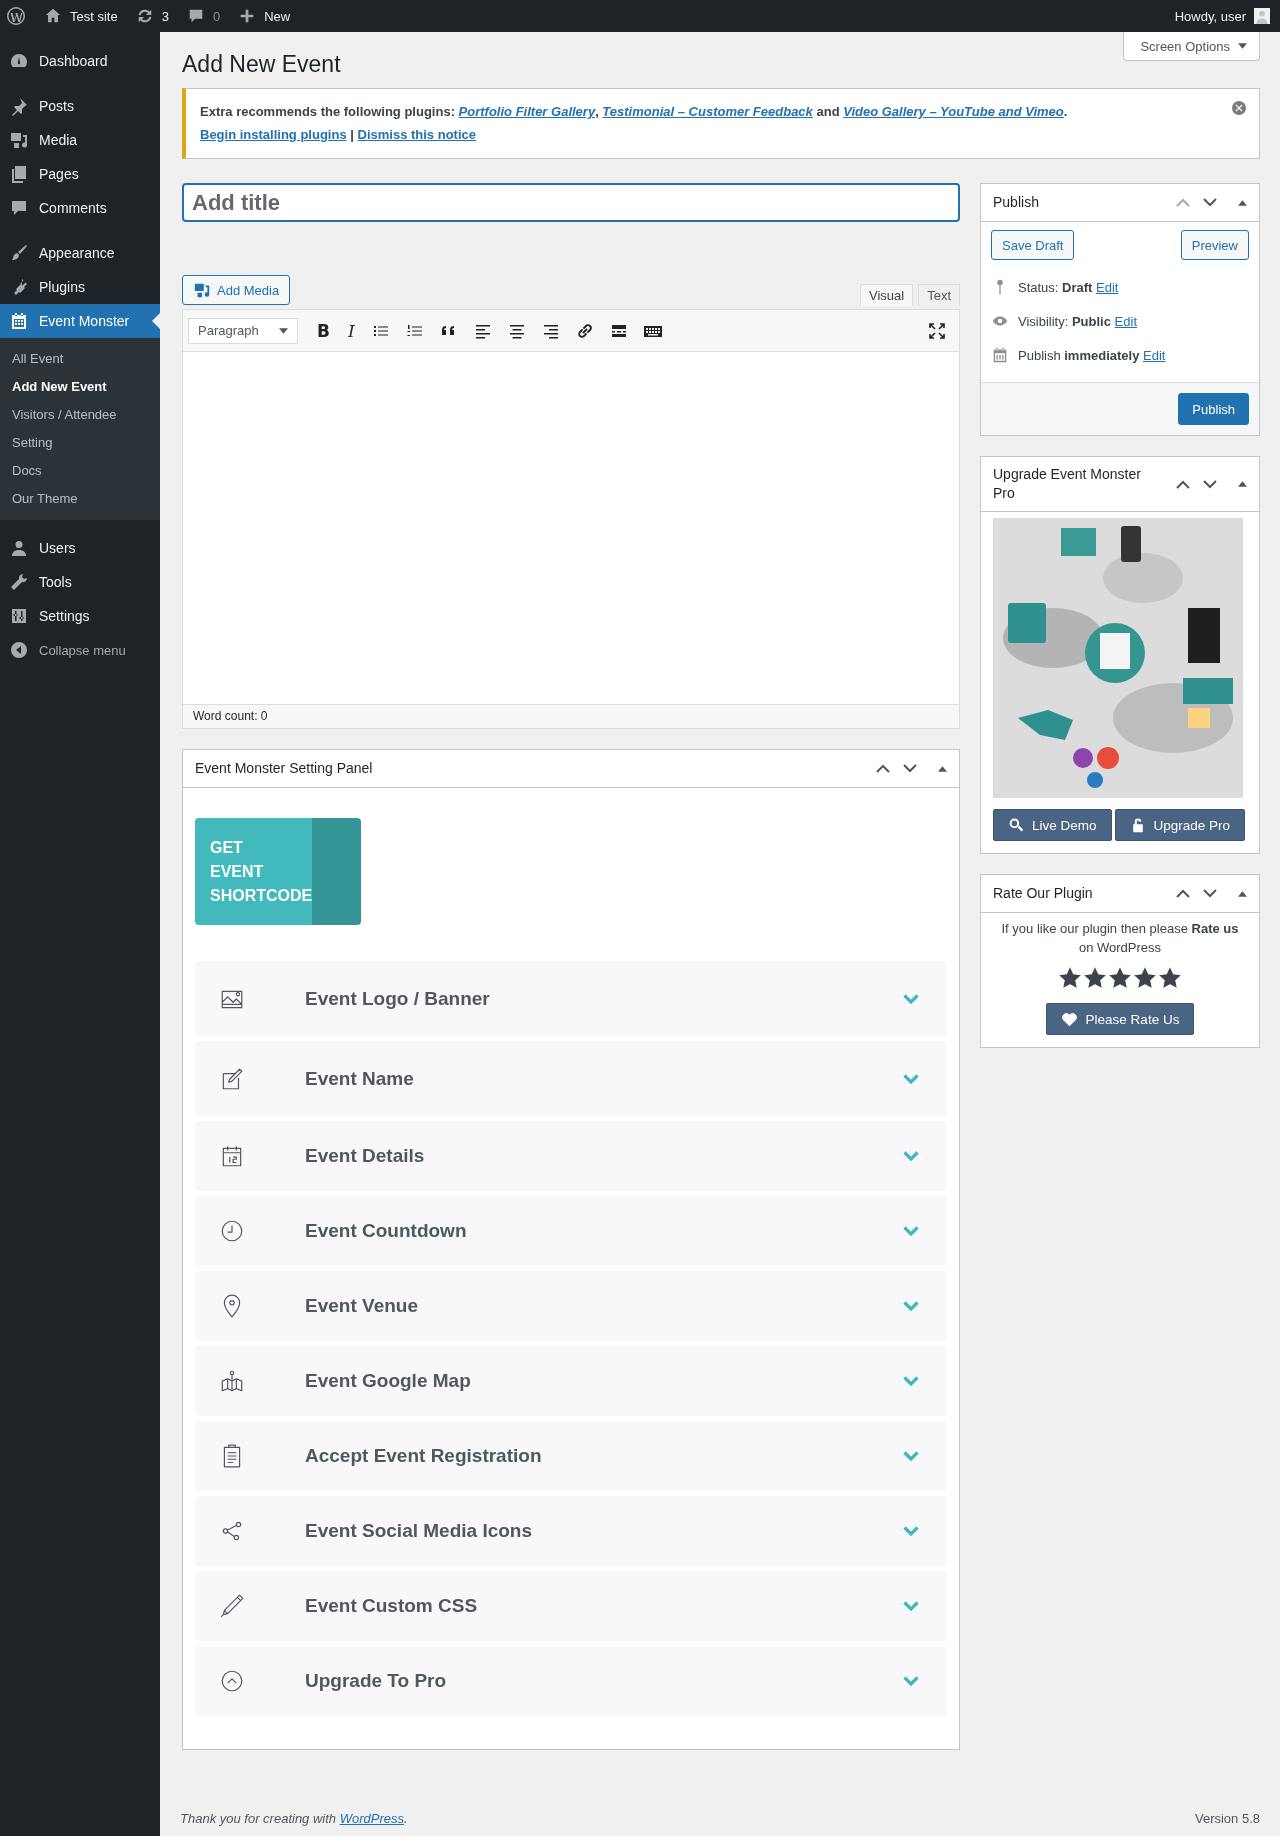  What do you see at coordinates (1213, 409) in the screenshot?
I see `publish-button: Publish` at bounding box center [1213, 409].